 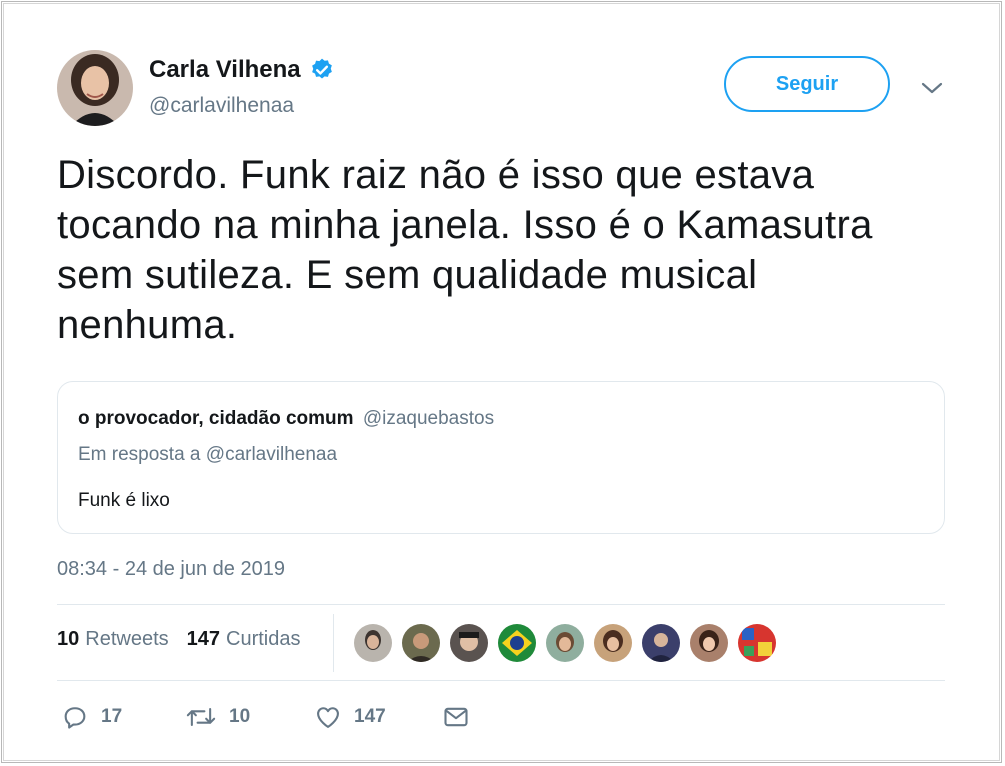 What do you see at coordinates (95, 88) in the screenshot?
I see `author-avatar` at bounding box center [95, 88].